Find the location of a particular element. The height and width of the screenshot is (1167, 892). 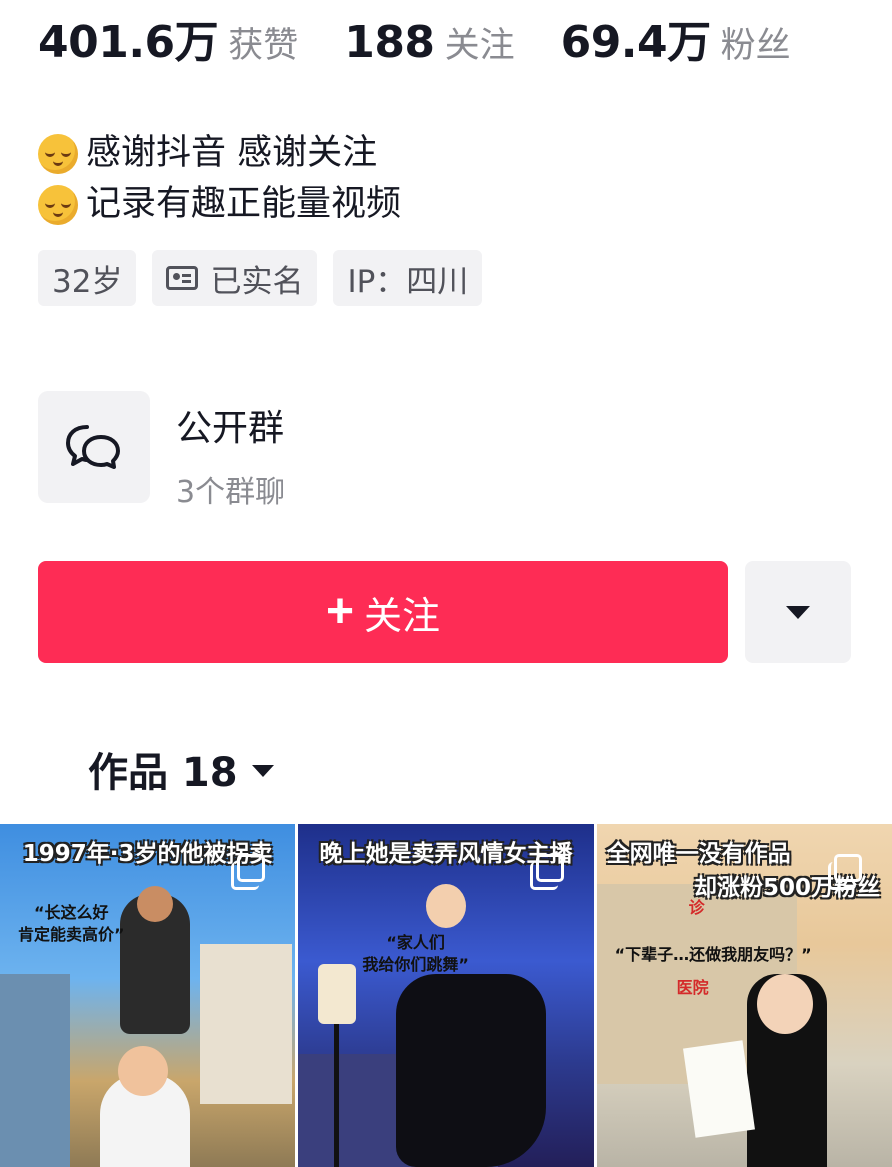

id-card-icon is located at coordinates (182, 278).